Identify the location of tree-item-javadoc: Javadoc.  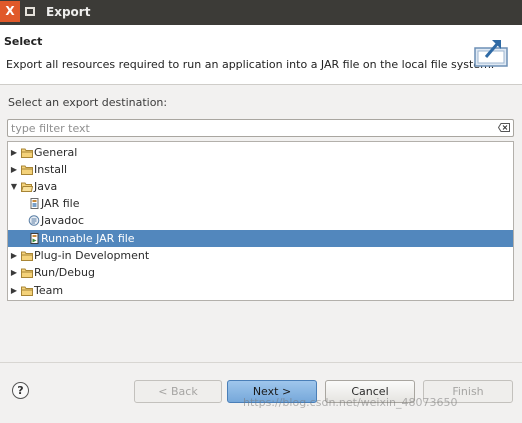
(260, 220).